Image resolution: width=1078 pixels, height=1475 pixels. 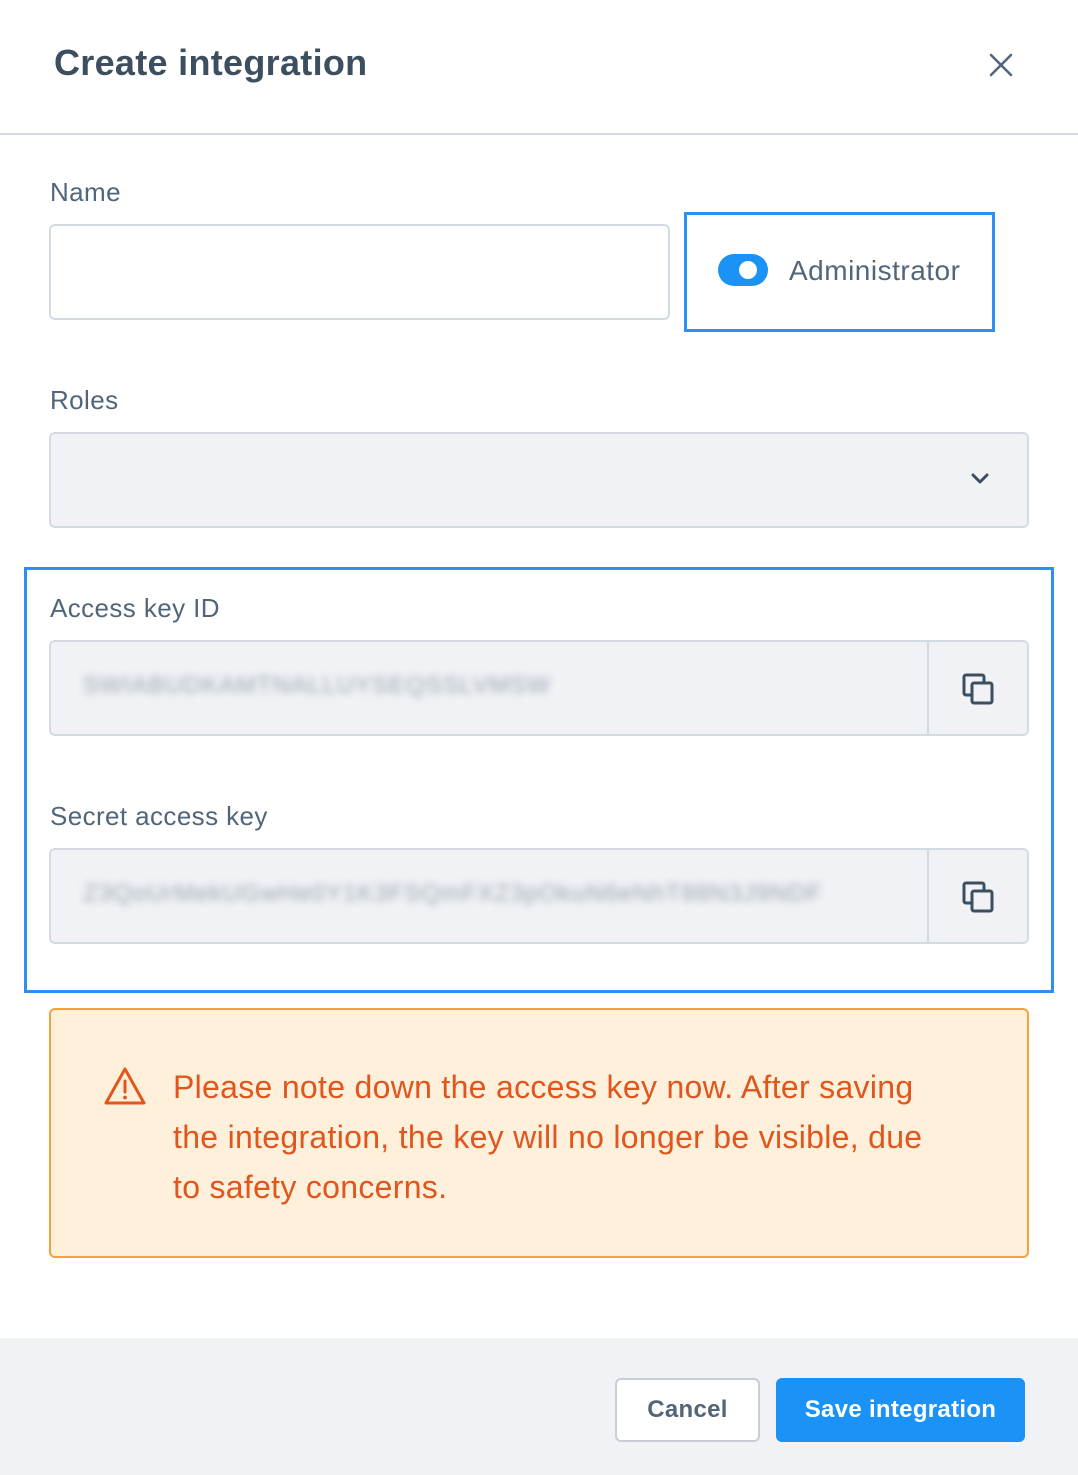 I want to click on access-key-id-value: SWIABUDKAMTNALLUYSEQSSLVMSW, so click(x=317, y=685).